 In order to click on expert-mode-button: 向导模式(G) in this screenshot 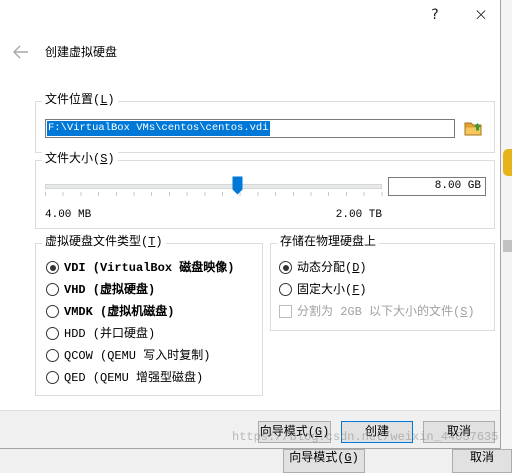, I will do `click(294, 432)`.